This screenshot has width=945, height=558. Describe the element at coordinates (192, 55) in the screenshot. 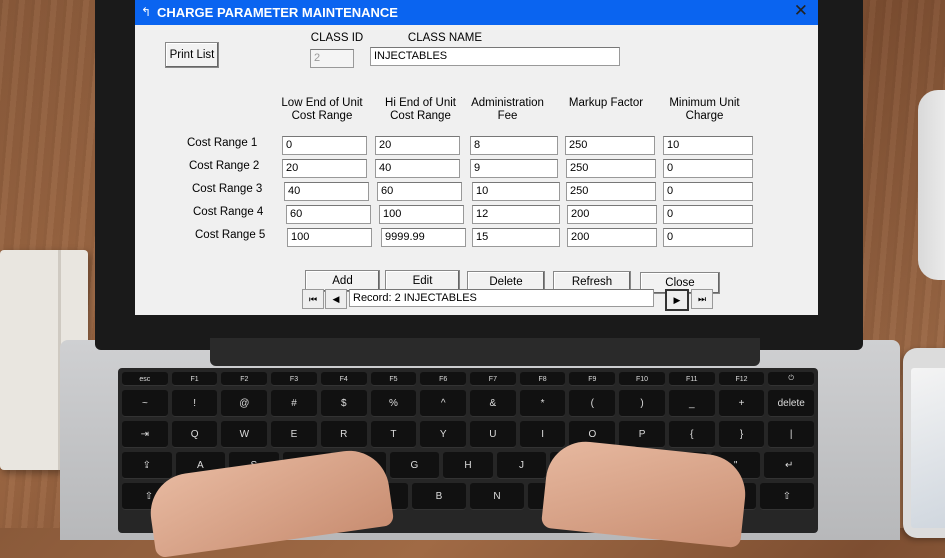

I see `print-list-button: Print List` at that location.